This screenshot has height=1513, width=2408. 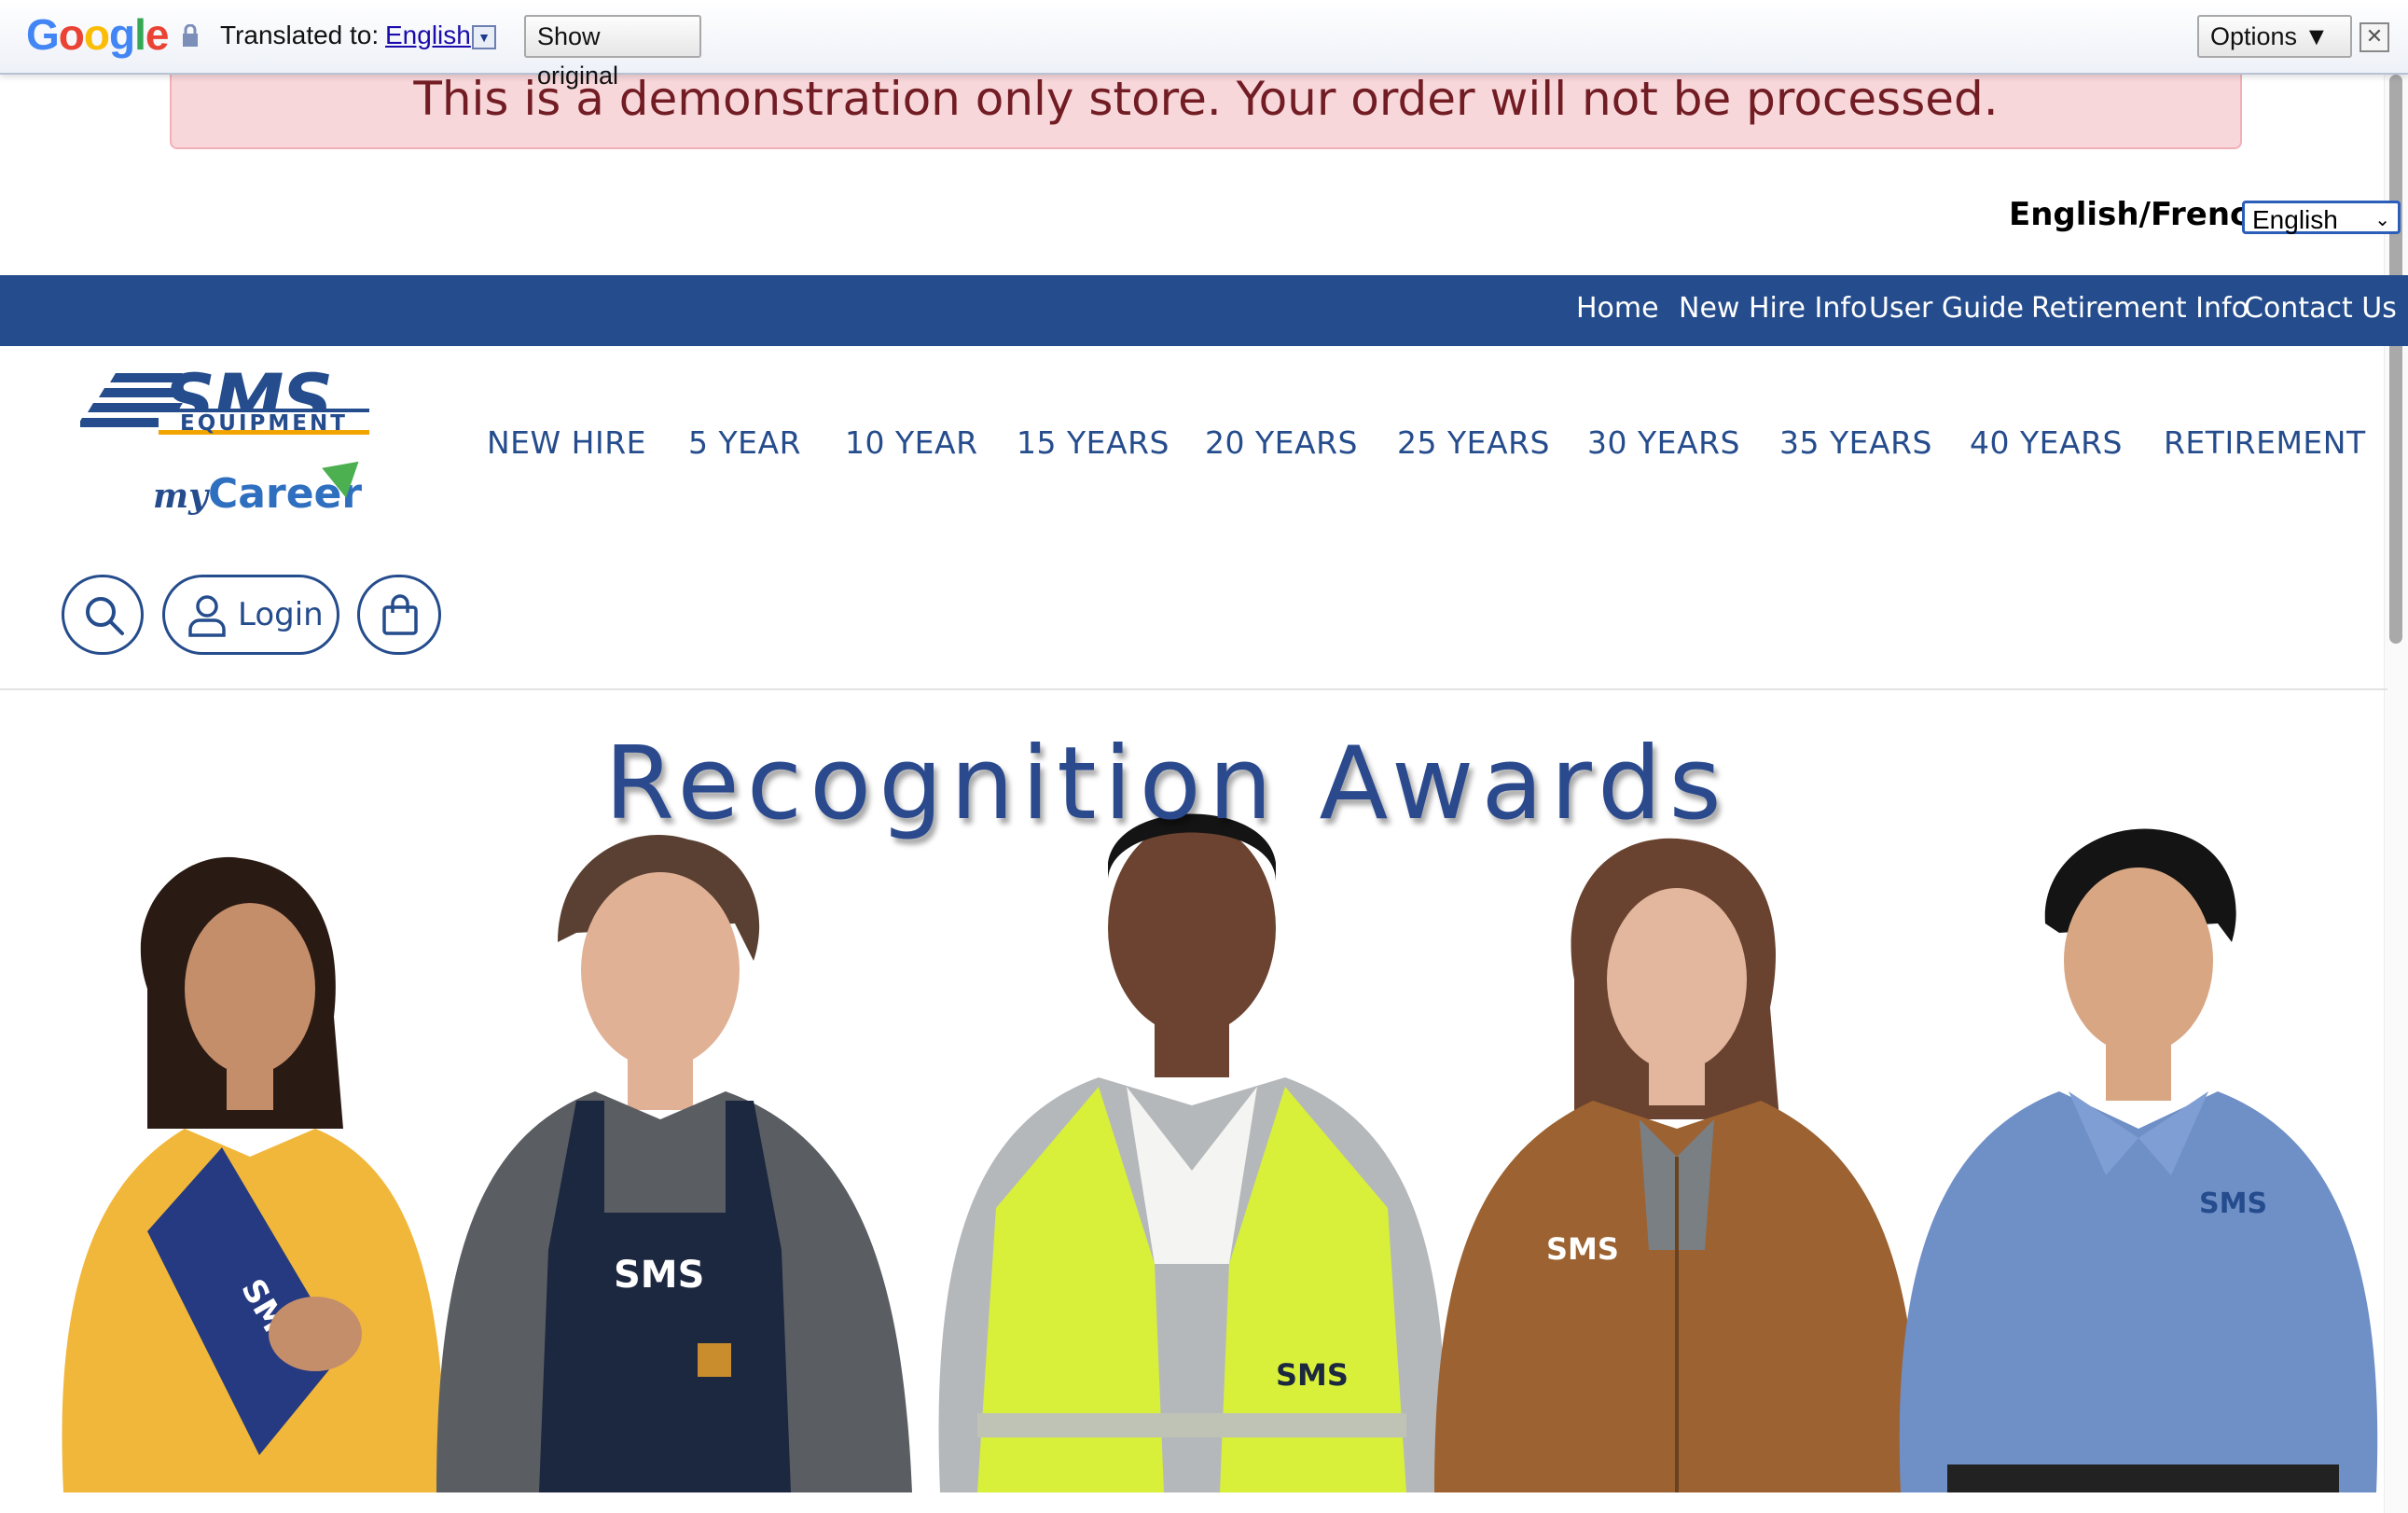 What do you see at coordinates (2140, 308) in the screenshot?
I see `topnav-retirement-info: Retirement Info` at bounding box center [2140, 308].